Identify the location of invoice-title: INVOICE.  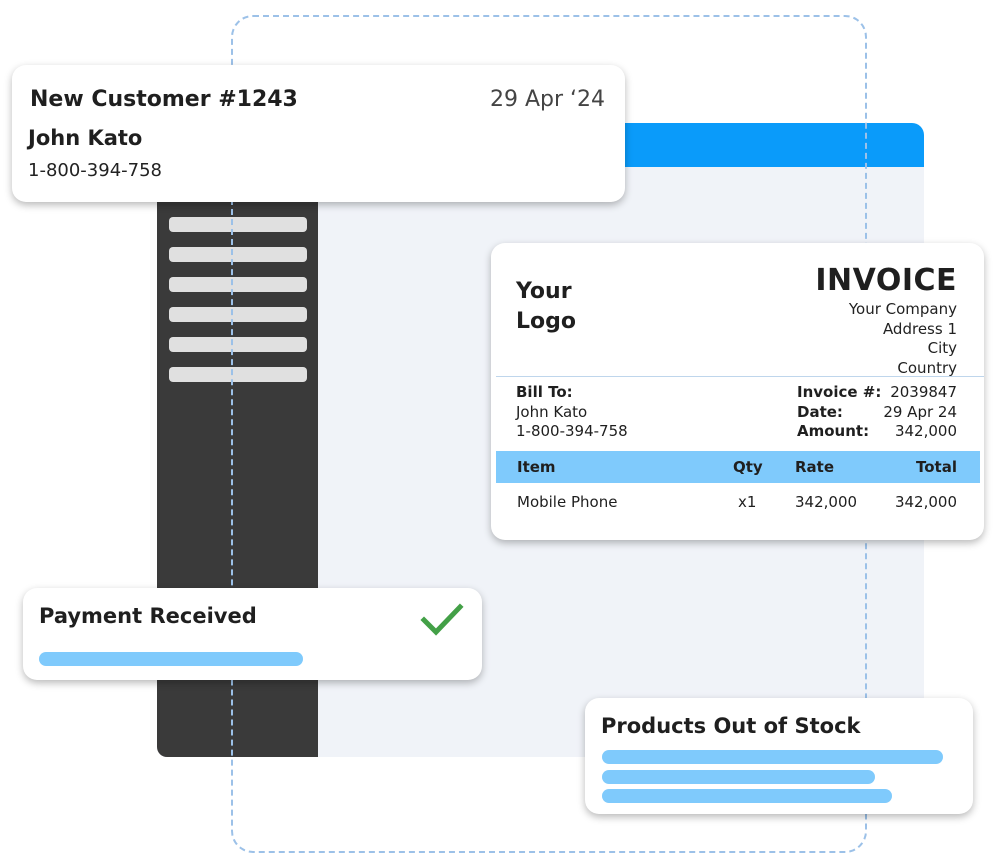
(886, 280).